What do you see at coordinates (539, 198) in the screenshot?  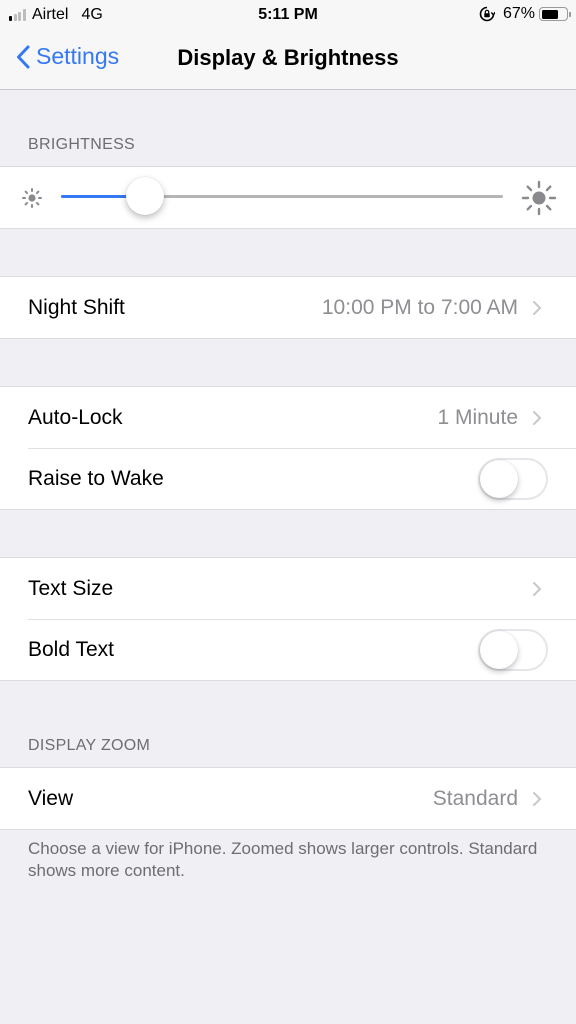 I see `sun-large-icon` at bounding box center [539, 198].